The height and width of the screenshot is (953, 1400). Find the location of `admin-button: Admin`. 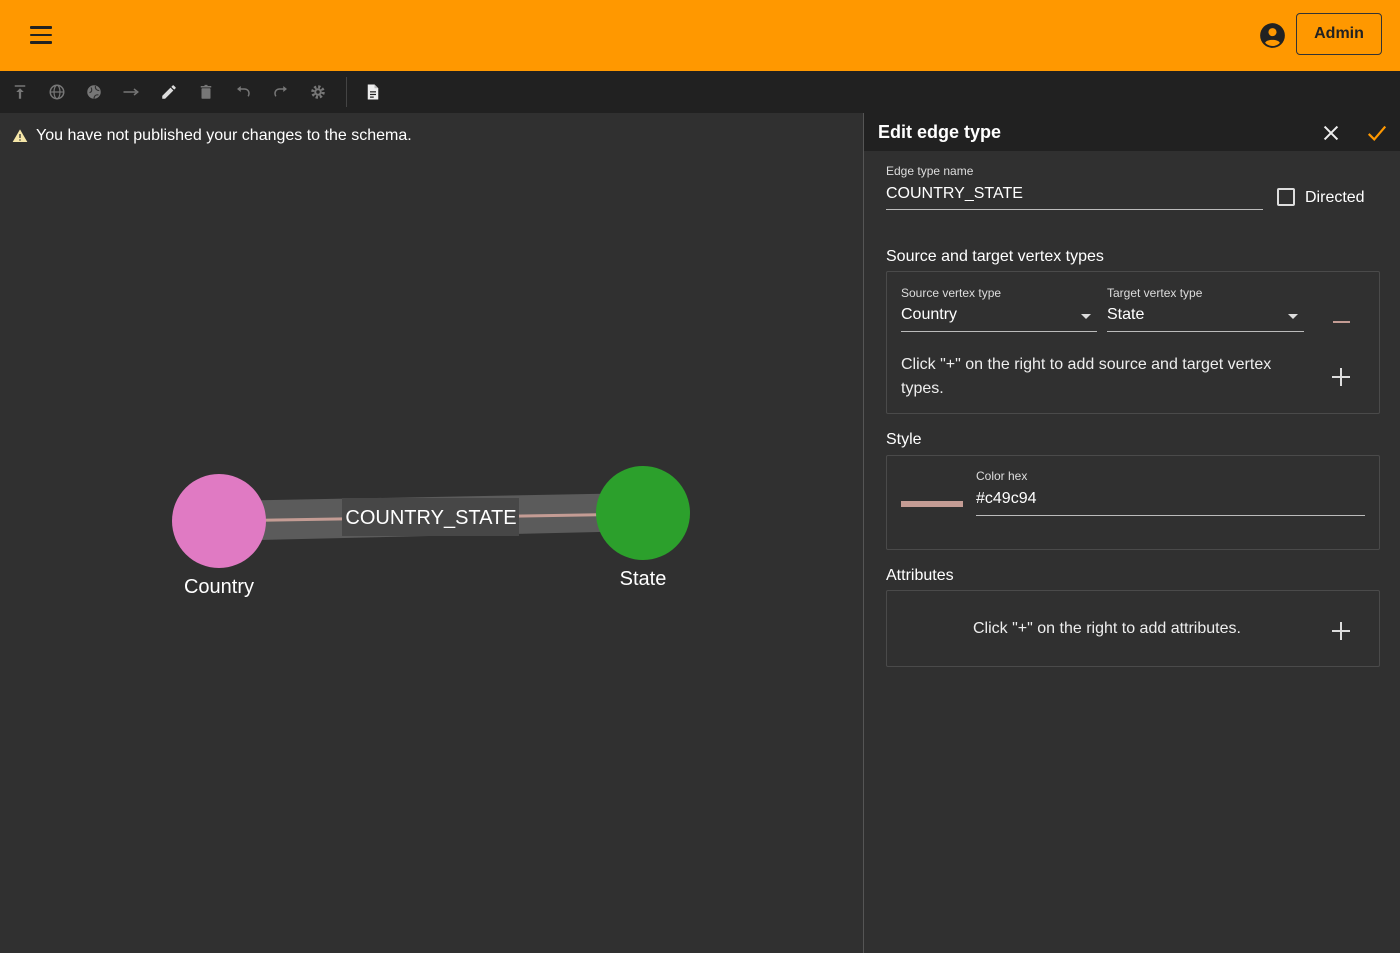

admin-button: Admin is located at coordinates (1339, 34).